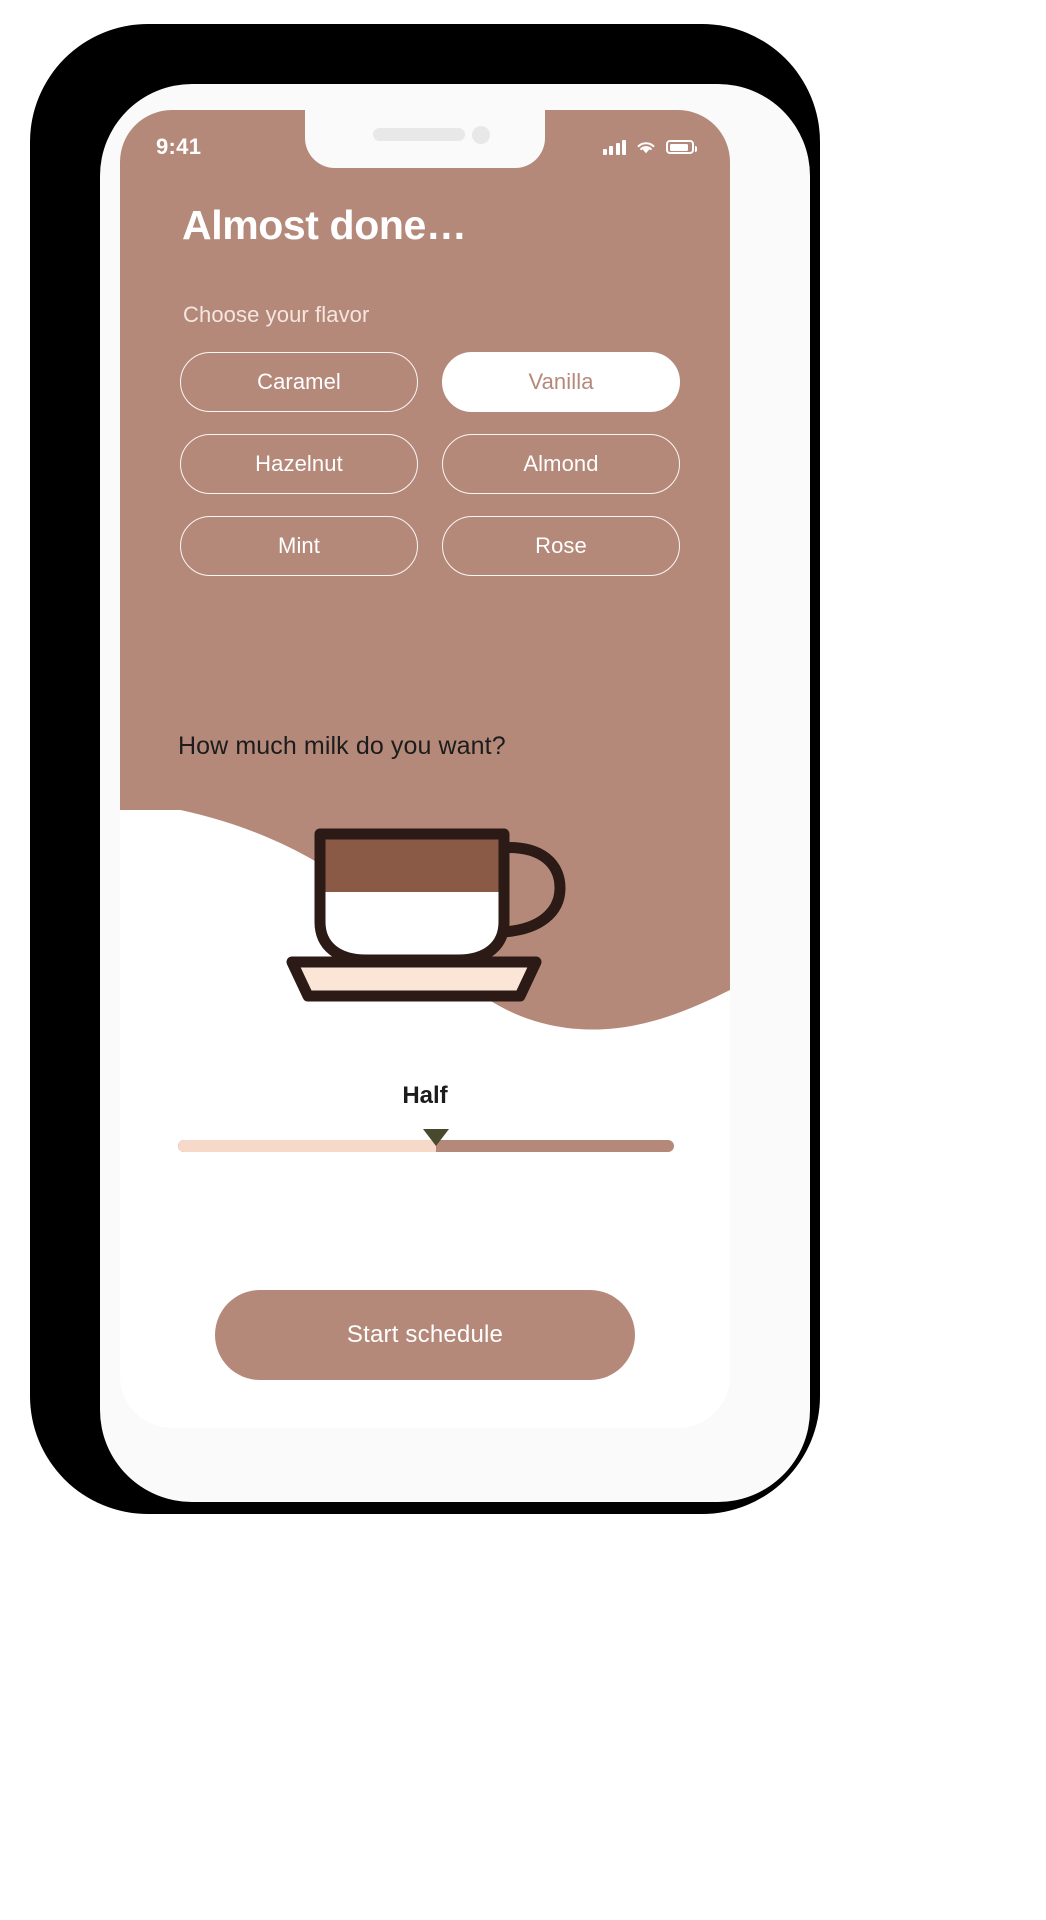 This screenshot has height=1920, width=1046. I want to click on cellular-signal-icon, so click(614, 147).